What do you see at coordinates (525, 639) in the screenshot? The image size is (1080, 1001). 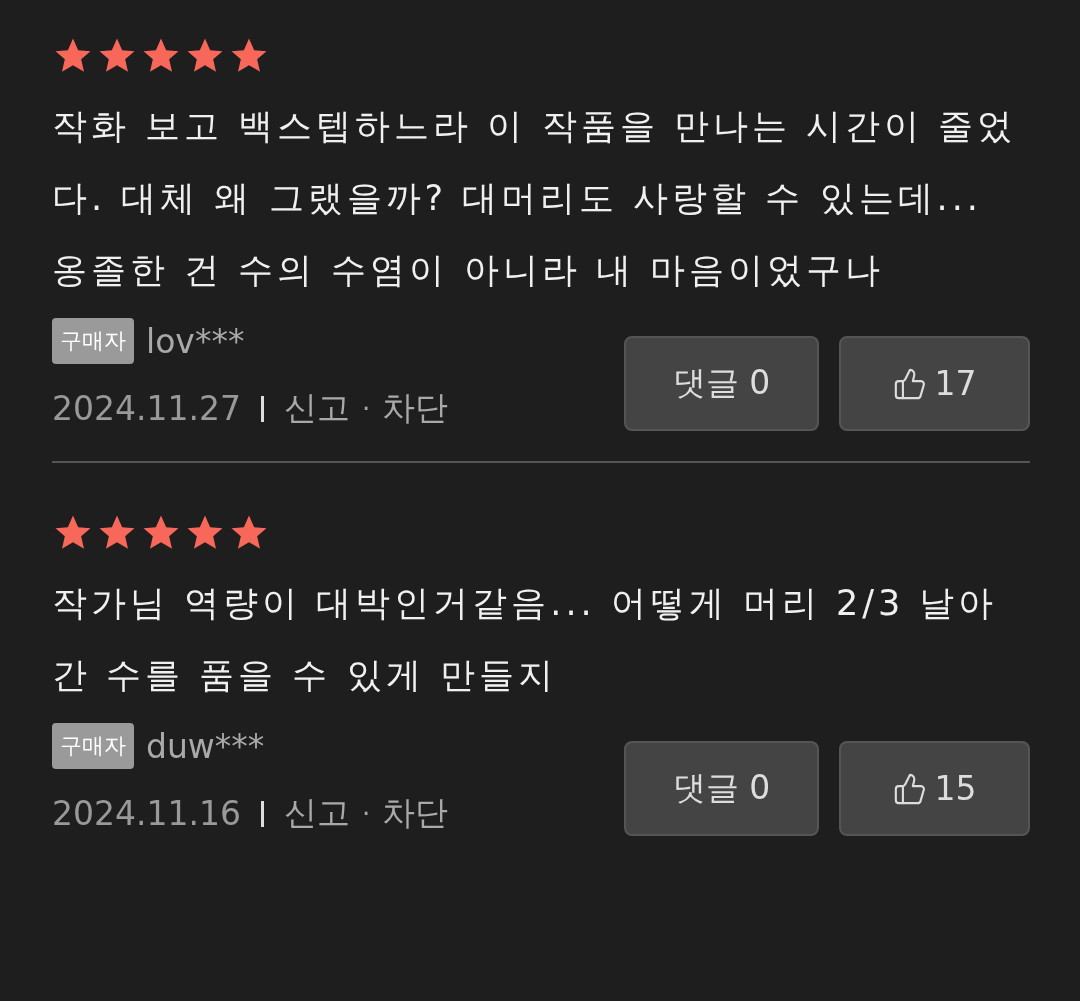 I see `review-text: 작가님 역량이 대박인거같음... 어떻게 머리 2/3 날아간 수를 품을 수 있게 만들지` at bounding box center [525, 639].